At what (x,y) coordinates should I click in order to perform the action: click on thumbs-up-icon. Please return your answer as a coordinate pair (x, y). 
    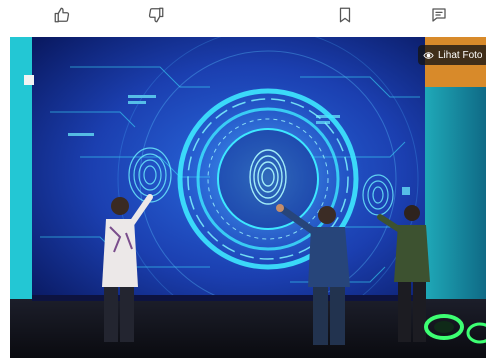
    Looking at the image, I should click on (62, 15).